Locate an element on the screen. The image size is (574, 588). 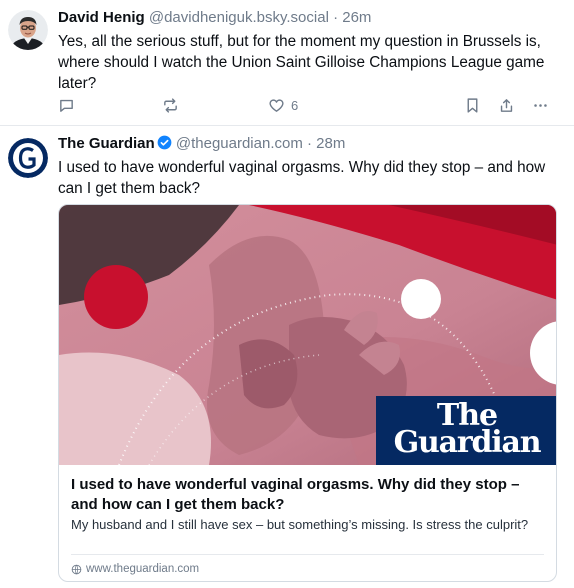
share-button is located at coordinates (506, 105).